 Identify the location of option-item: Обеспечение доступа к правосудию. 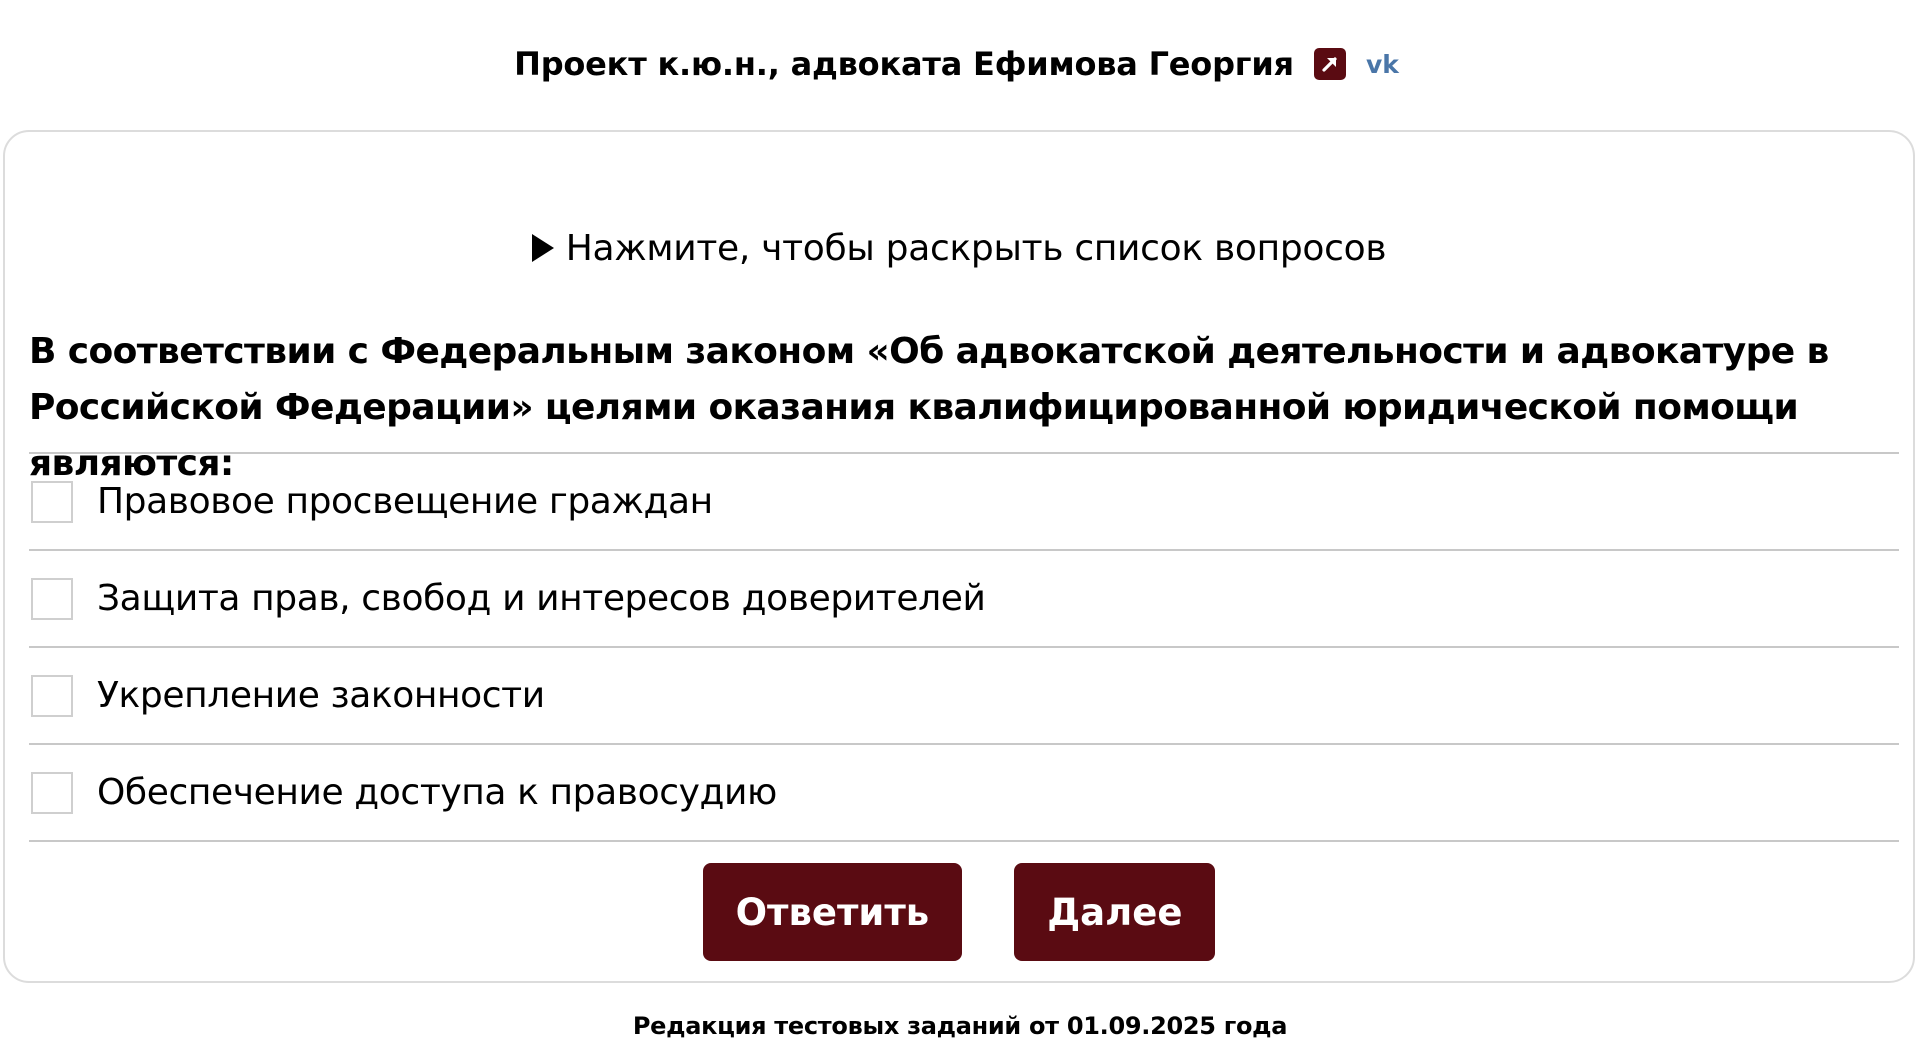
(964, 793).